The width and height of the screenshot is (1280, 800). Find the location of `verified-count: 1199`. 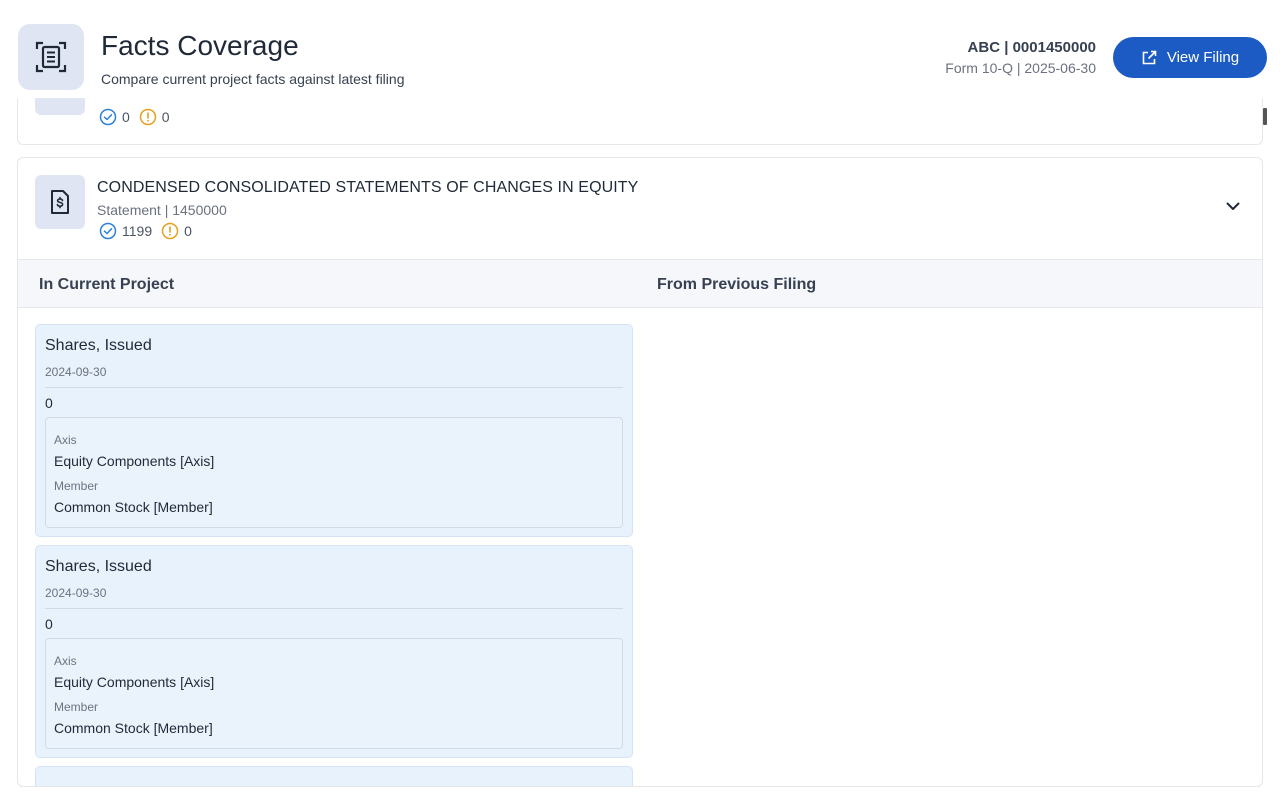

verified-count: 1199 is located at coordinates (137, 231).